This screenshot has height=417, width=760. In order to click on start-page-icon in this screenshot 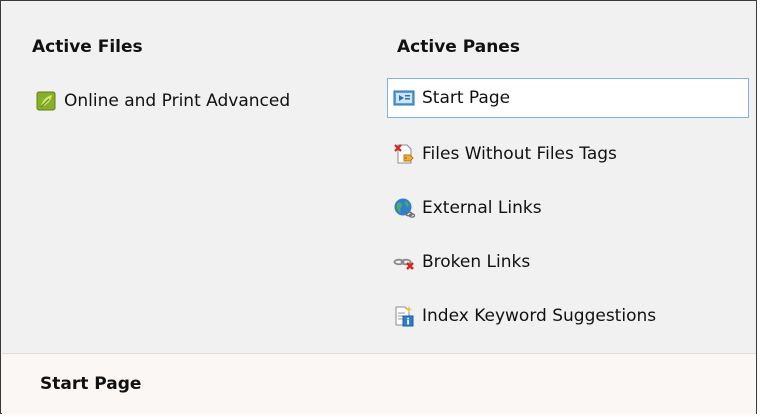, I will do `click(404, 98)`.